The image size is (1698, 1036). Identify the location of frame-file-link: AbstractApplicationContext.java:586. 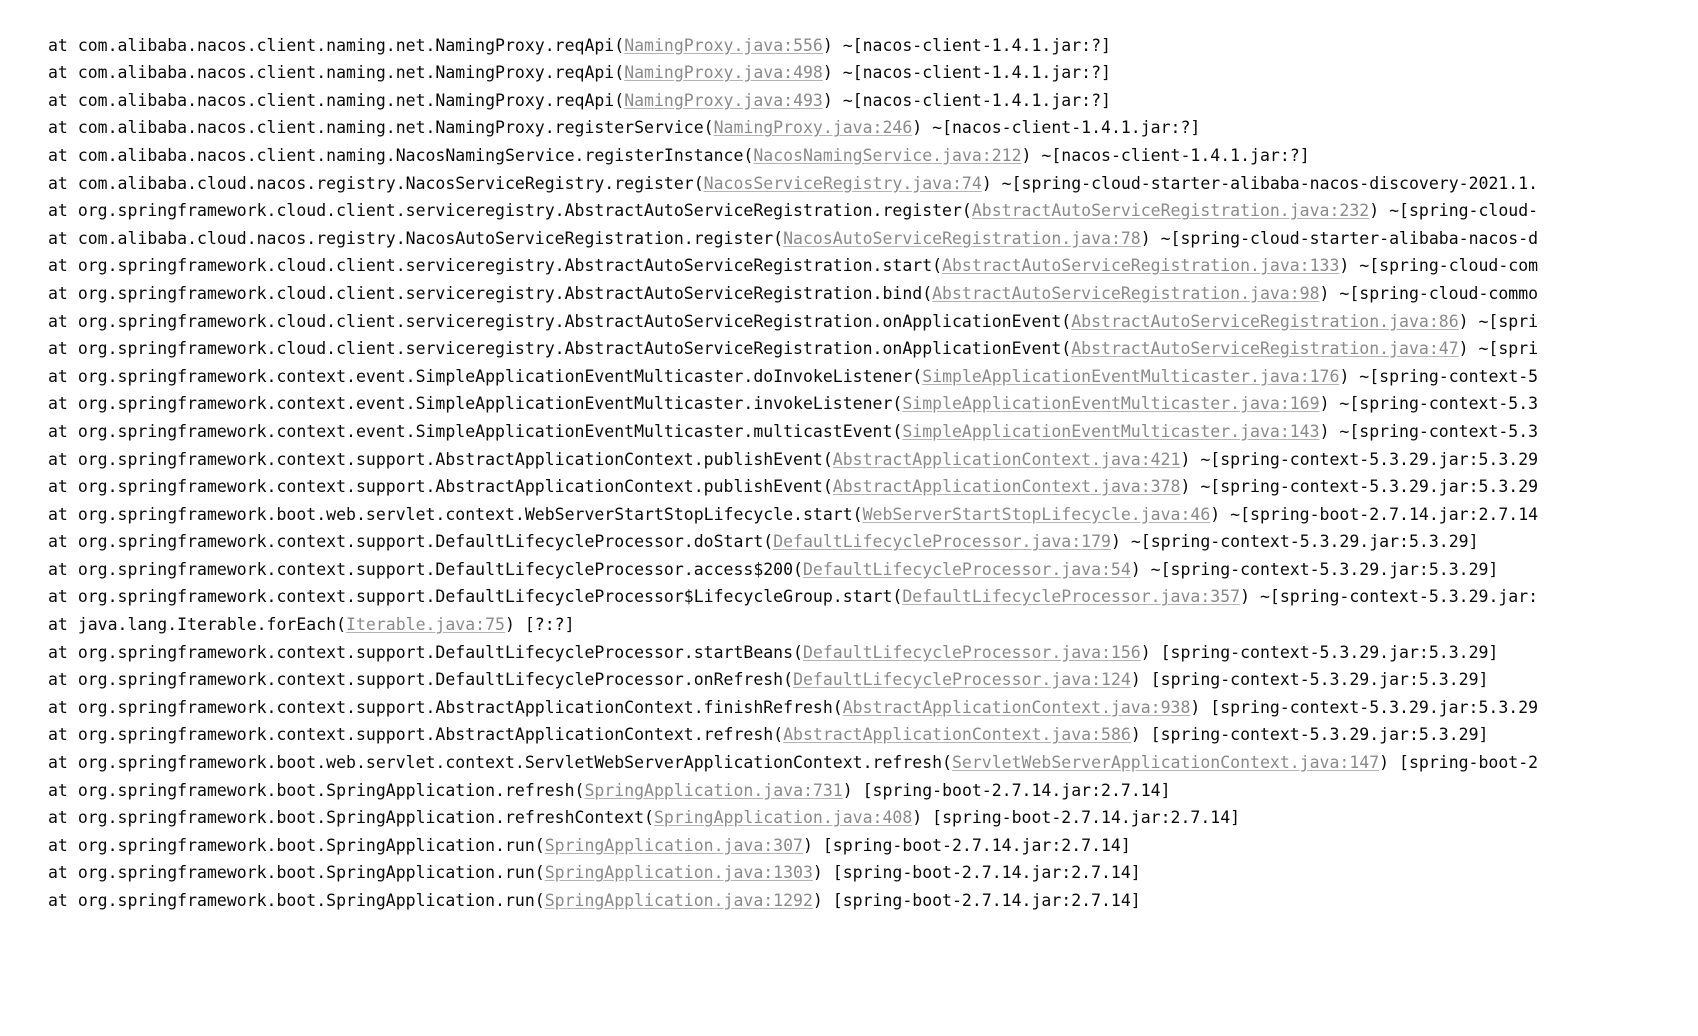
(957, 734).